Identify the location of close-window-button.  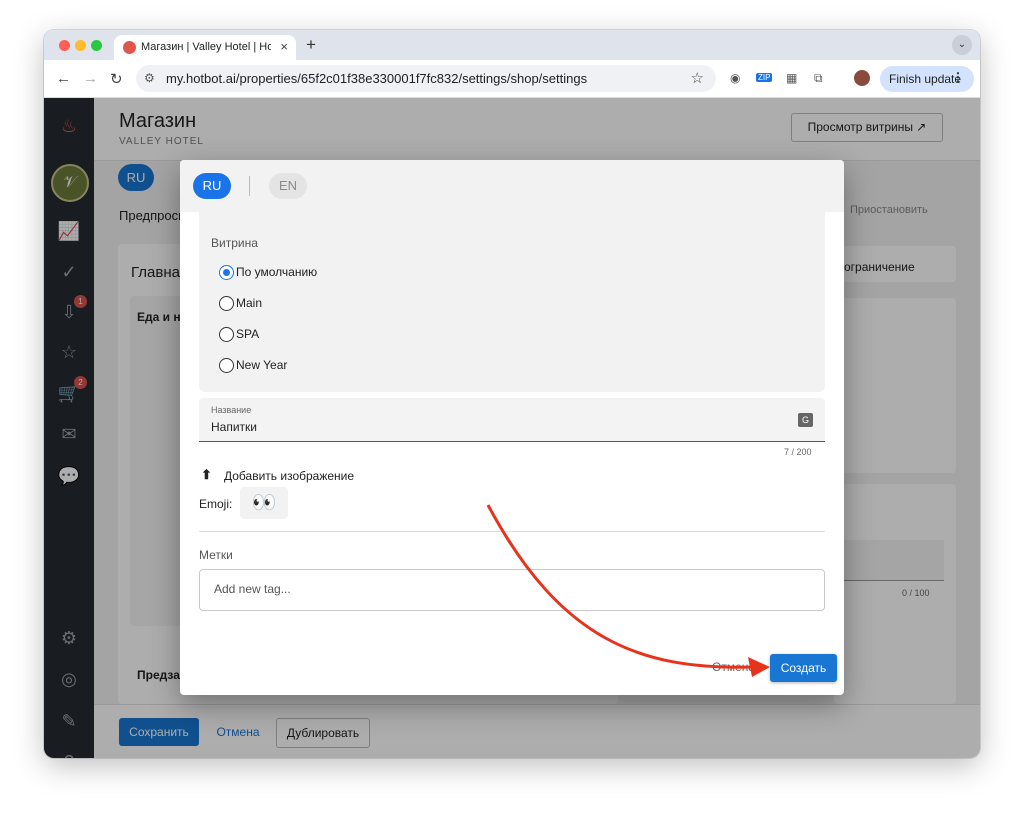
(64, 45).